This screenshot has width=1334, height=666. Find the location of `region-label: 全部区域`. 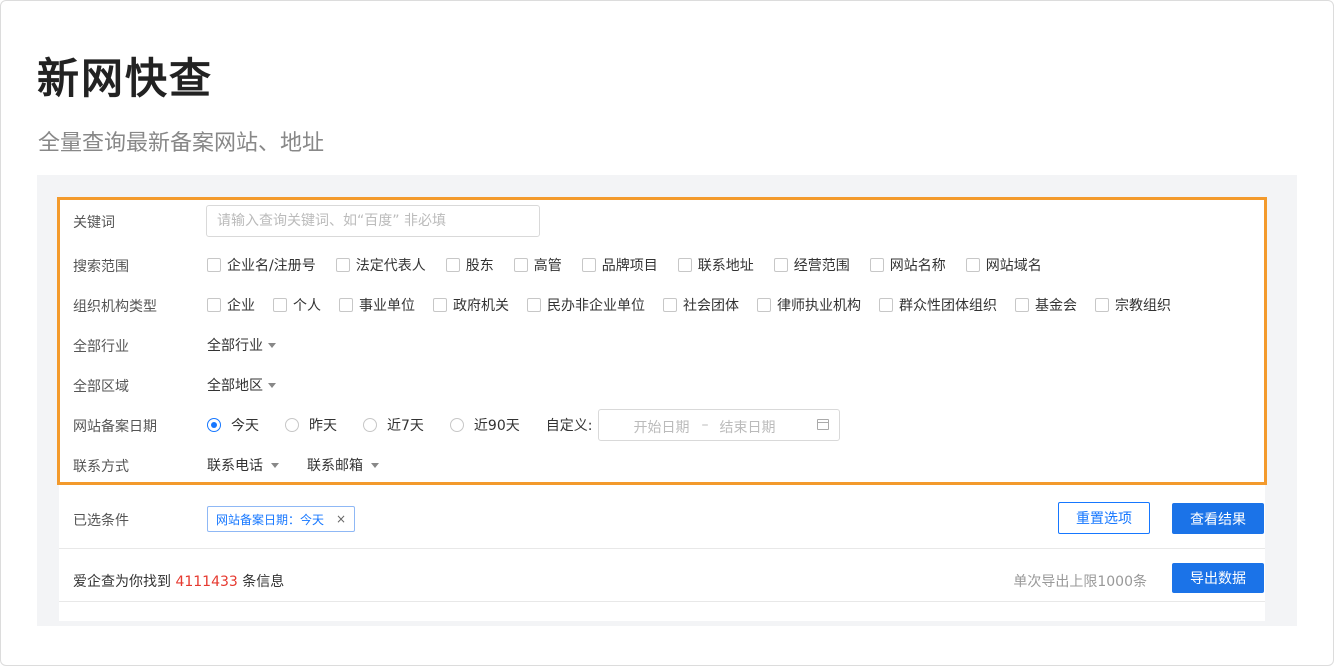

region-label: 全部区域 is located at coordinates (101, 387).